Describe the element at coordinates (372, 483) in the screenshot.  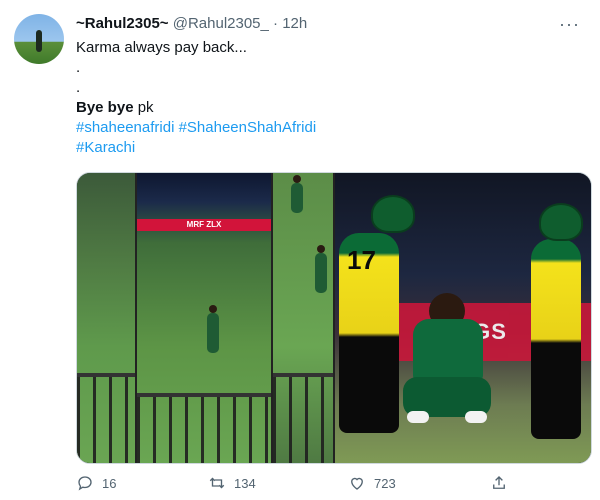
I see `like-button: 723` at that location.